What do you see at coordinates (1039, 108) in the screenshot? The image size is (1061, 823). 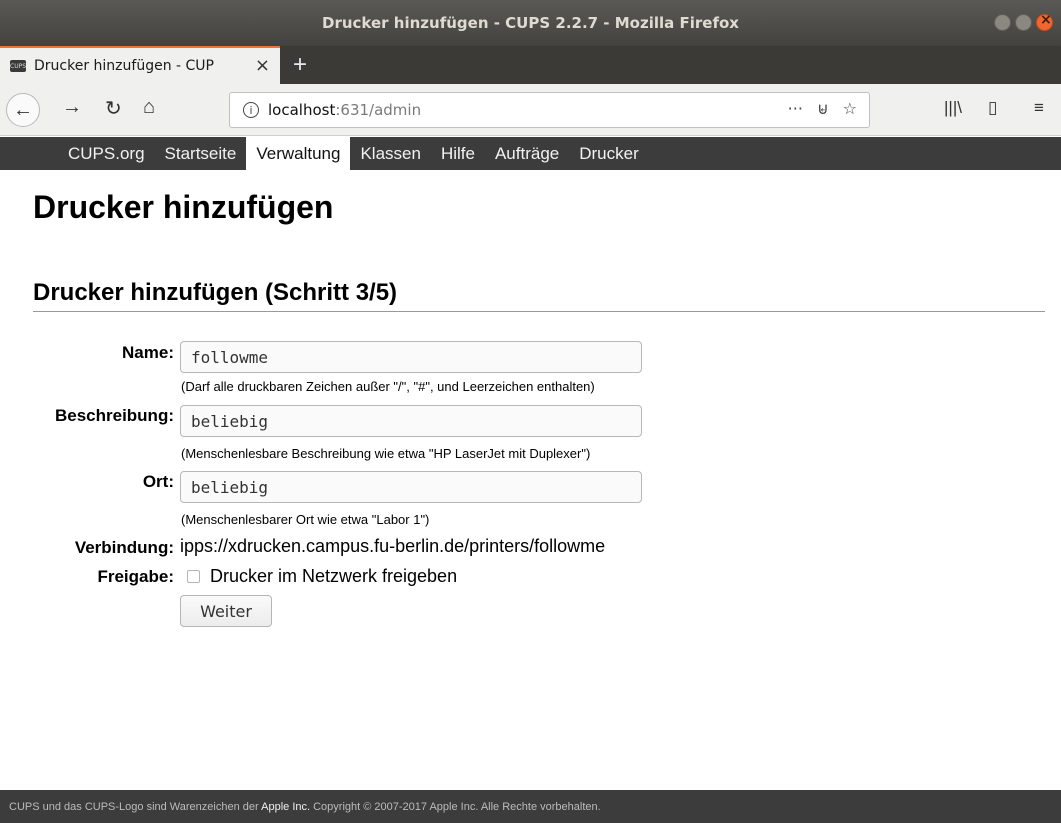 I see `menu-icon: ≡` at bounding box center [1039, 108].